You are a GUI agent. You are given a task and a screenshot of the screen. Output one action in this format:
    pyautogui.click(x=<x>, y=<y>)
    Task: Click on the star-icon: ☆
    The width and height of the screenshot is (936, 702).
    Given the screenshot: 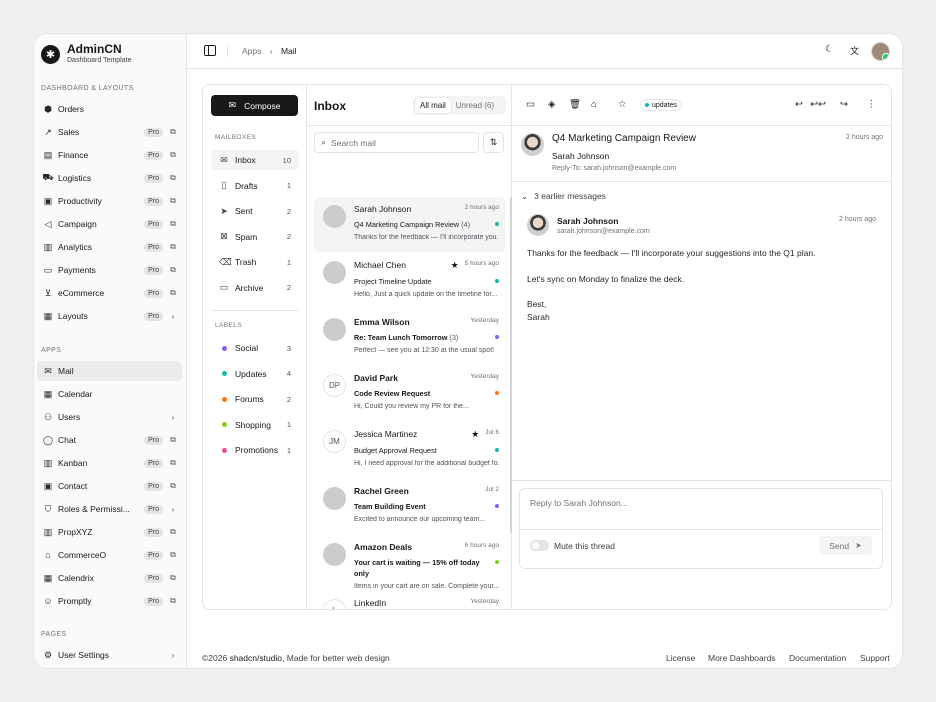 What is the action you would take?
    pyautogui.click(x=622, y=104)
    